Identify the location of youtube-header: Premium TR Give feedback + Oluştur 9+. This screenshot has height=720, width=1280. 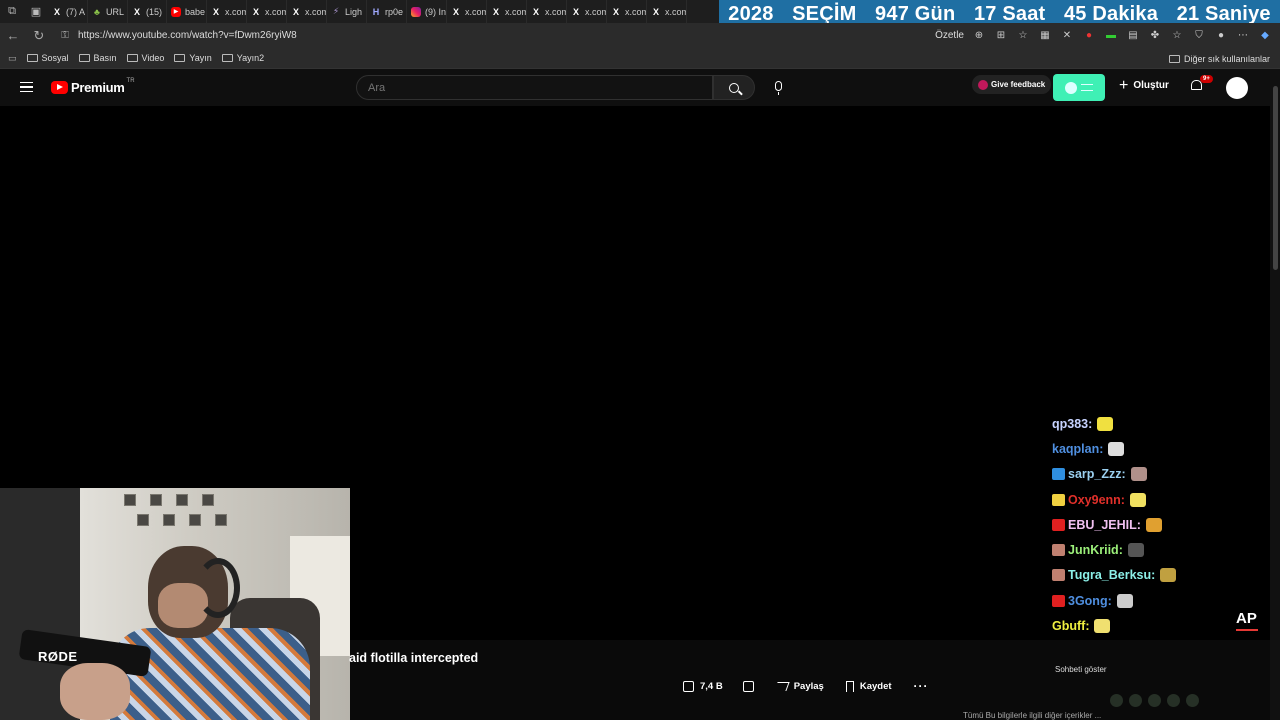
(635, 87).